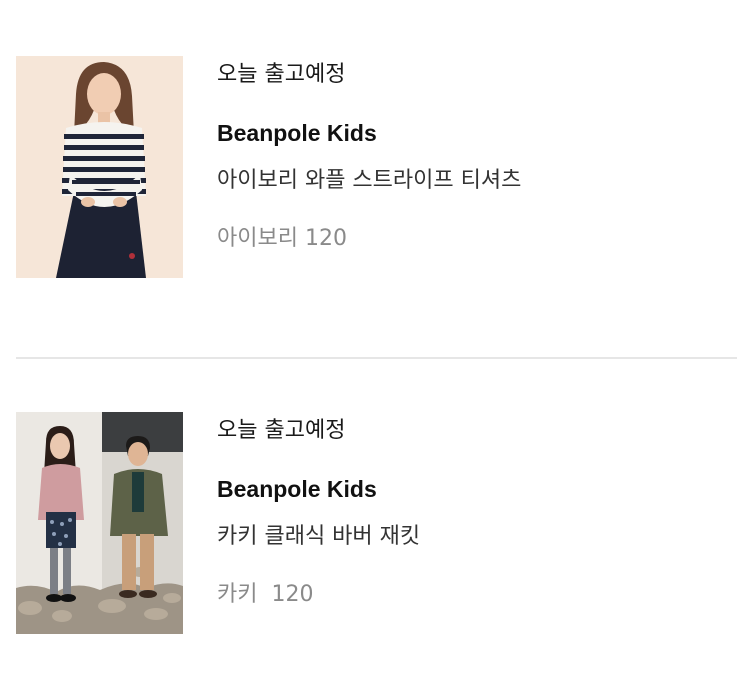  I want to click on product-name: 카키 클래식 바버 재킷, so click(318, 537).